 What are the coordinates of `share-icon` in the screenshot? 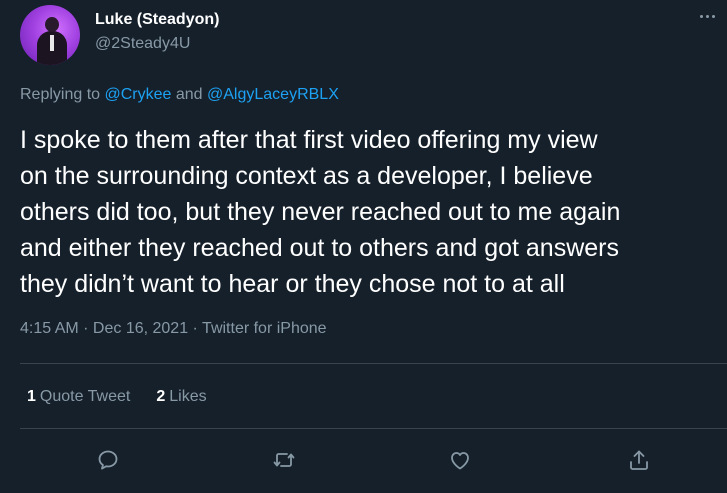 It's located at (639, 460).